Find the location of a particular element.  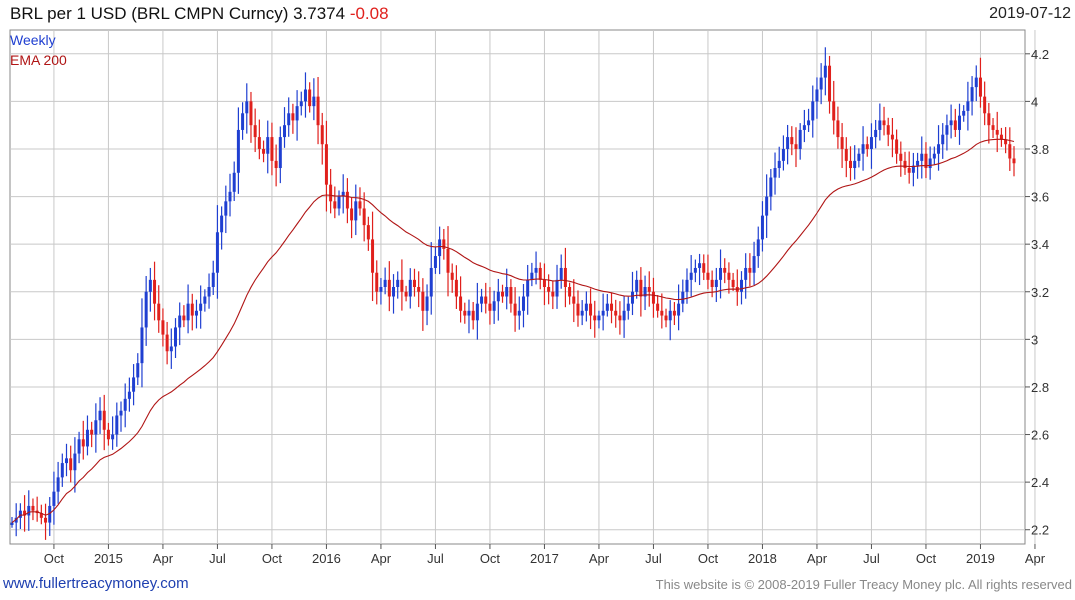

y-tick-label: 4.2 is located at coordinates (1040, 54).